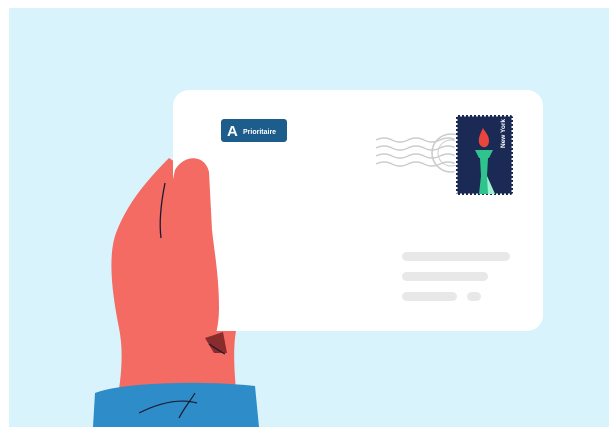 Image resolution: width=613 pixels, height=427 pixels. I want to click on priority-letter: A, so click(232, 131).